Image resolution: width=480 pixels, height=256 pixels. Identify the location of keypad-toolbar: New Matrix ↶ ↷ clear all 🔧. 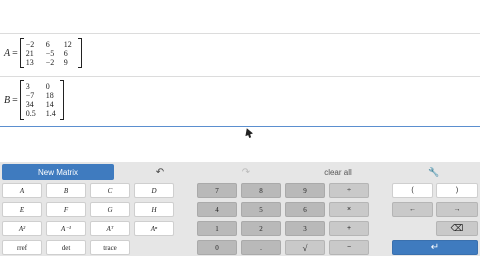
(240, 171).